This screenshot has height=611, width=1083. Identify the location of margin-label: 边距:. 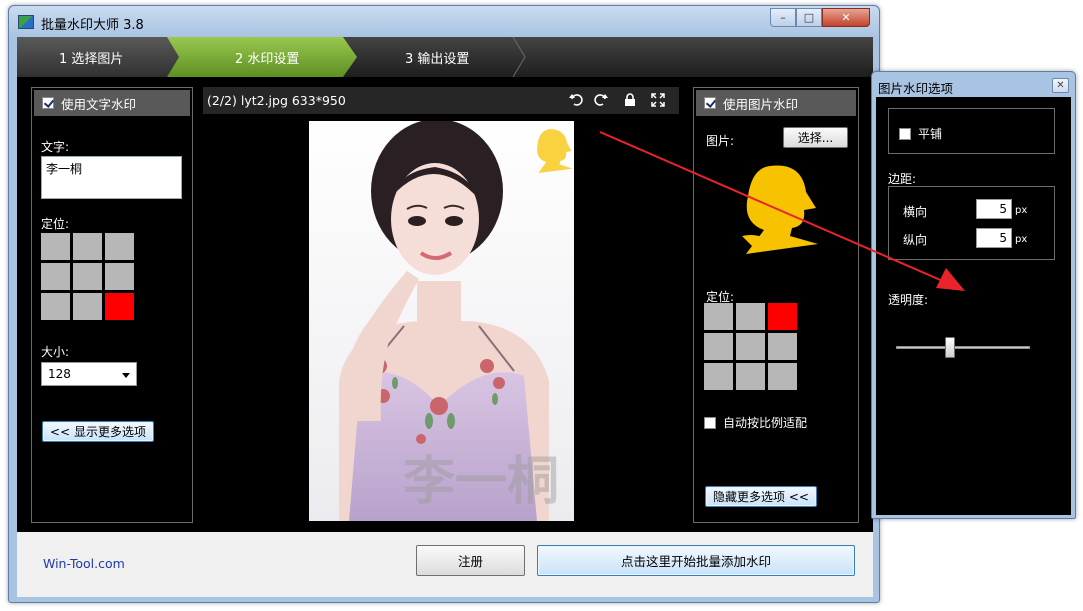
(902, 179).